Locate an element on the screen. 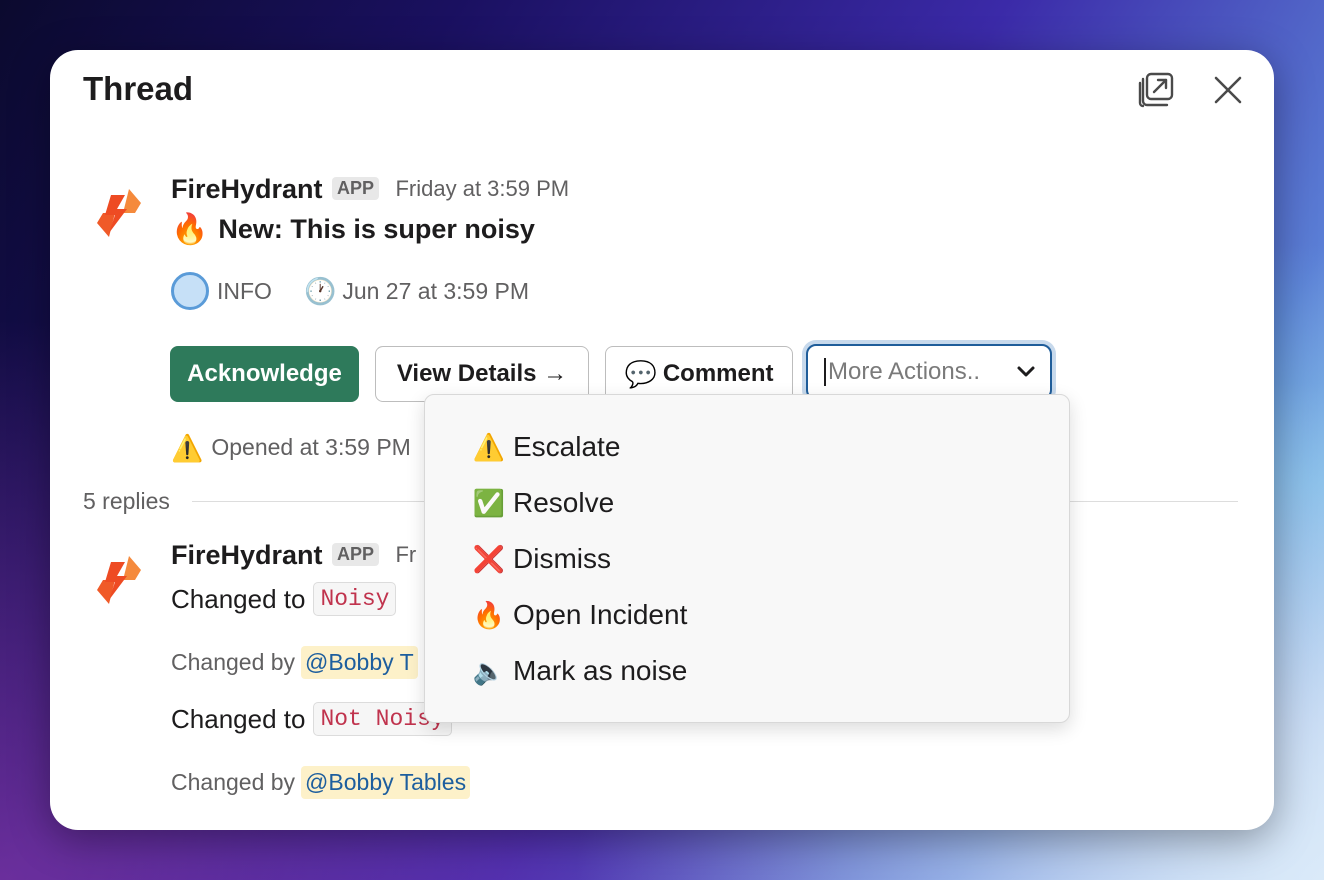 This screenshot has height=880, width=1324. more-actions-placeholder: More Actions.. is located at coordinates (904, 371).